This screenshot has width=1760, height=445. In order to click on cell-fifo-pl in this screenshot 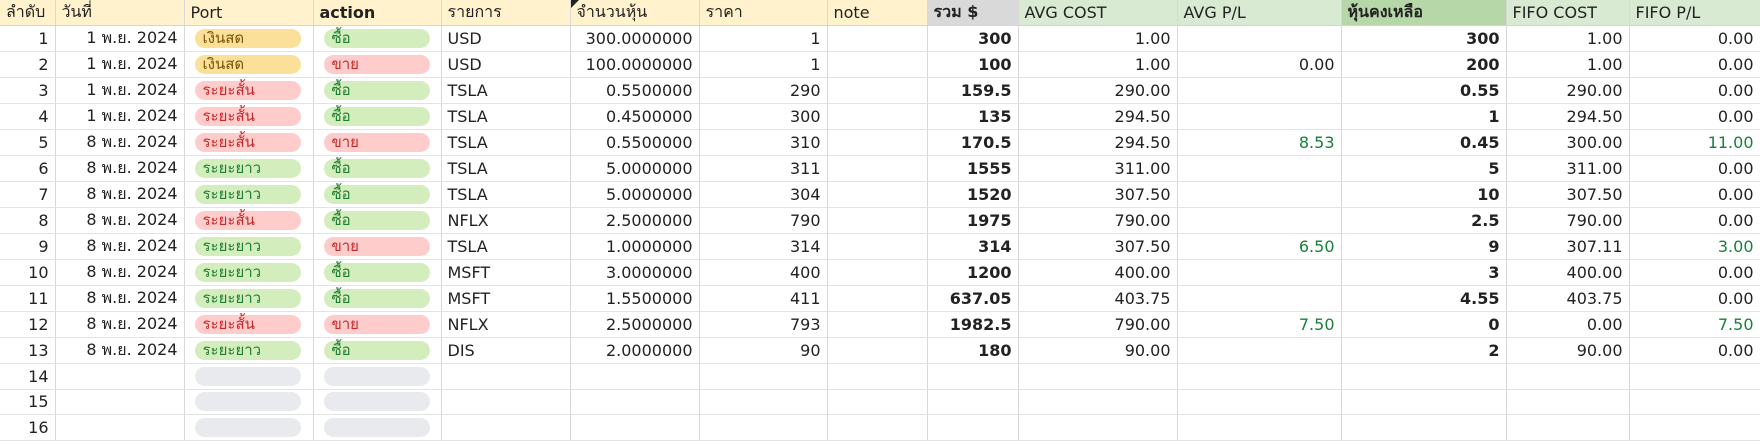, I will do `click(1694, 402)`.